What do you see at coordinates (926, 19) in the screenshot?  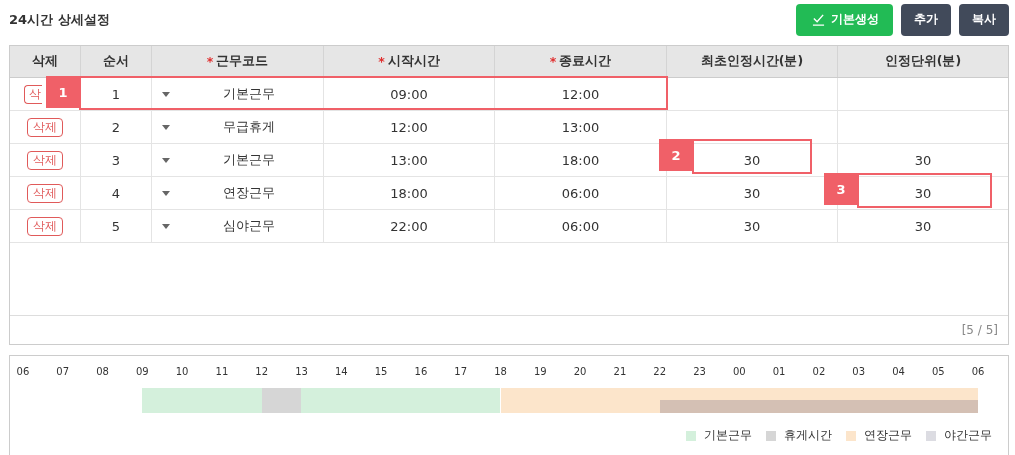 I see `toolbar-button: 추가` at bounding box center [926, 19].